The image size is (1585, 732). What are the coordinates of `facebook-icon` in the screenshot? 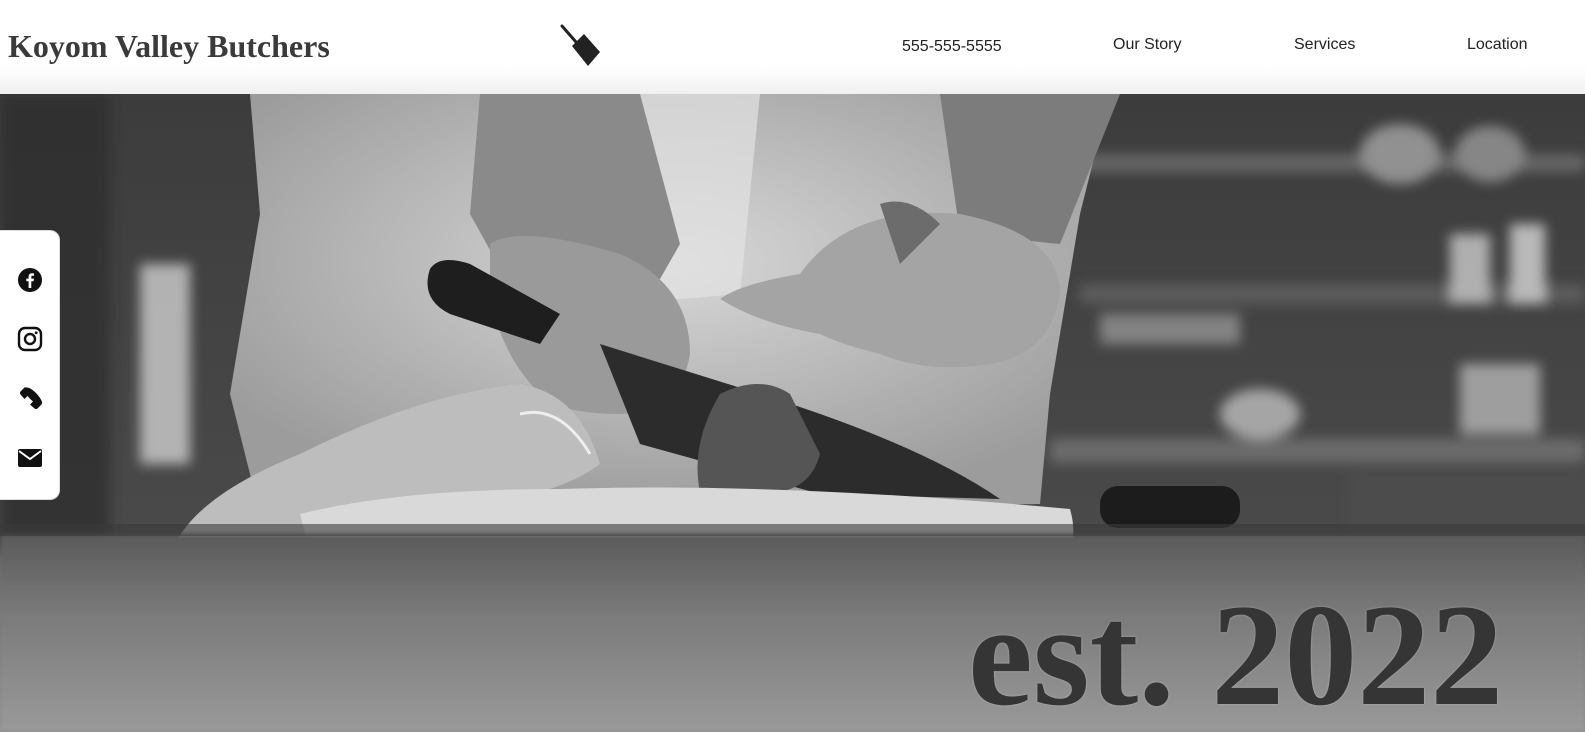 It's located at (30, 280).